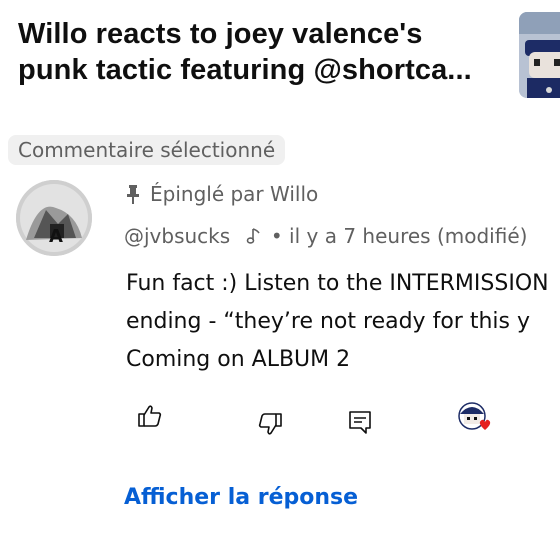 This screenshot has height=560, width=560. I want to click on svg-text: A, so click(56, 236).